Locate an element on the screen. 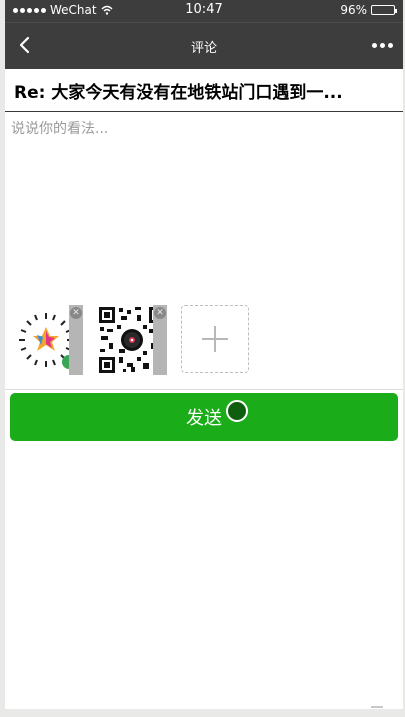 This screenshot has width=405, height=717. page-title: 评论 is located at coordinates (203, 48).